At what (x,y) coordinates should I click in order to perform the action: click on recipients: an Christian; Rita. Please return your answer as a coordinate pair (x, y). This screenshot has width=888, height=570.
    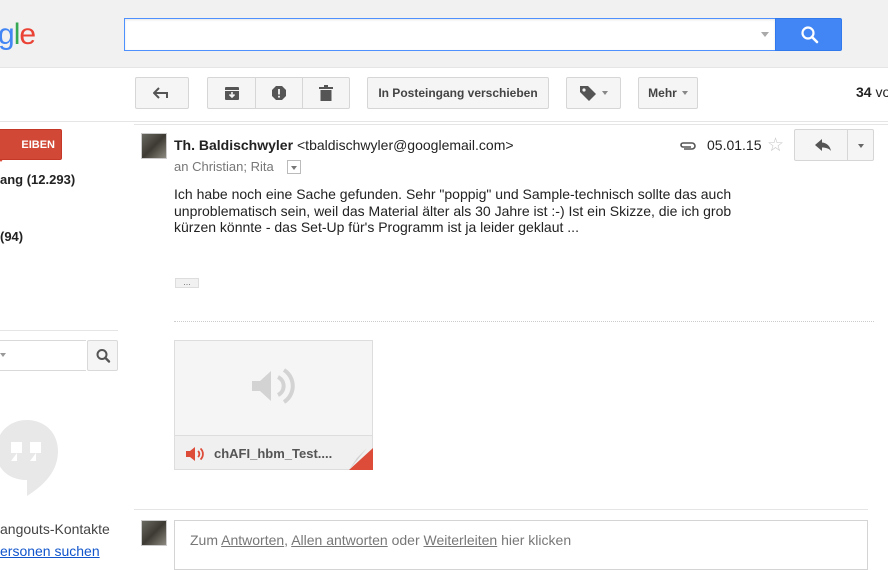
    Looking at the image, I should click on (224, 166).